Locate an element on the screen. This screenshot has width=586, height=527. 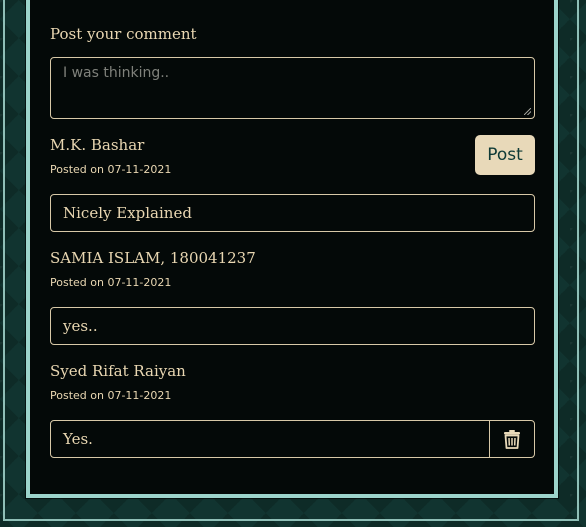
comment-placeholder: I was thinking.. is located at coordinates (116, 73).